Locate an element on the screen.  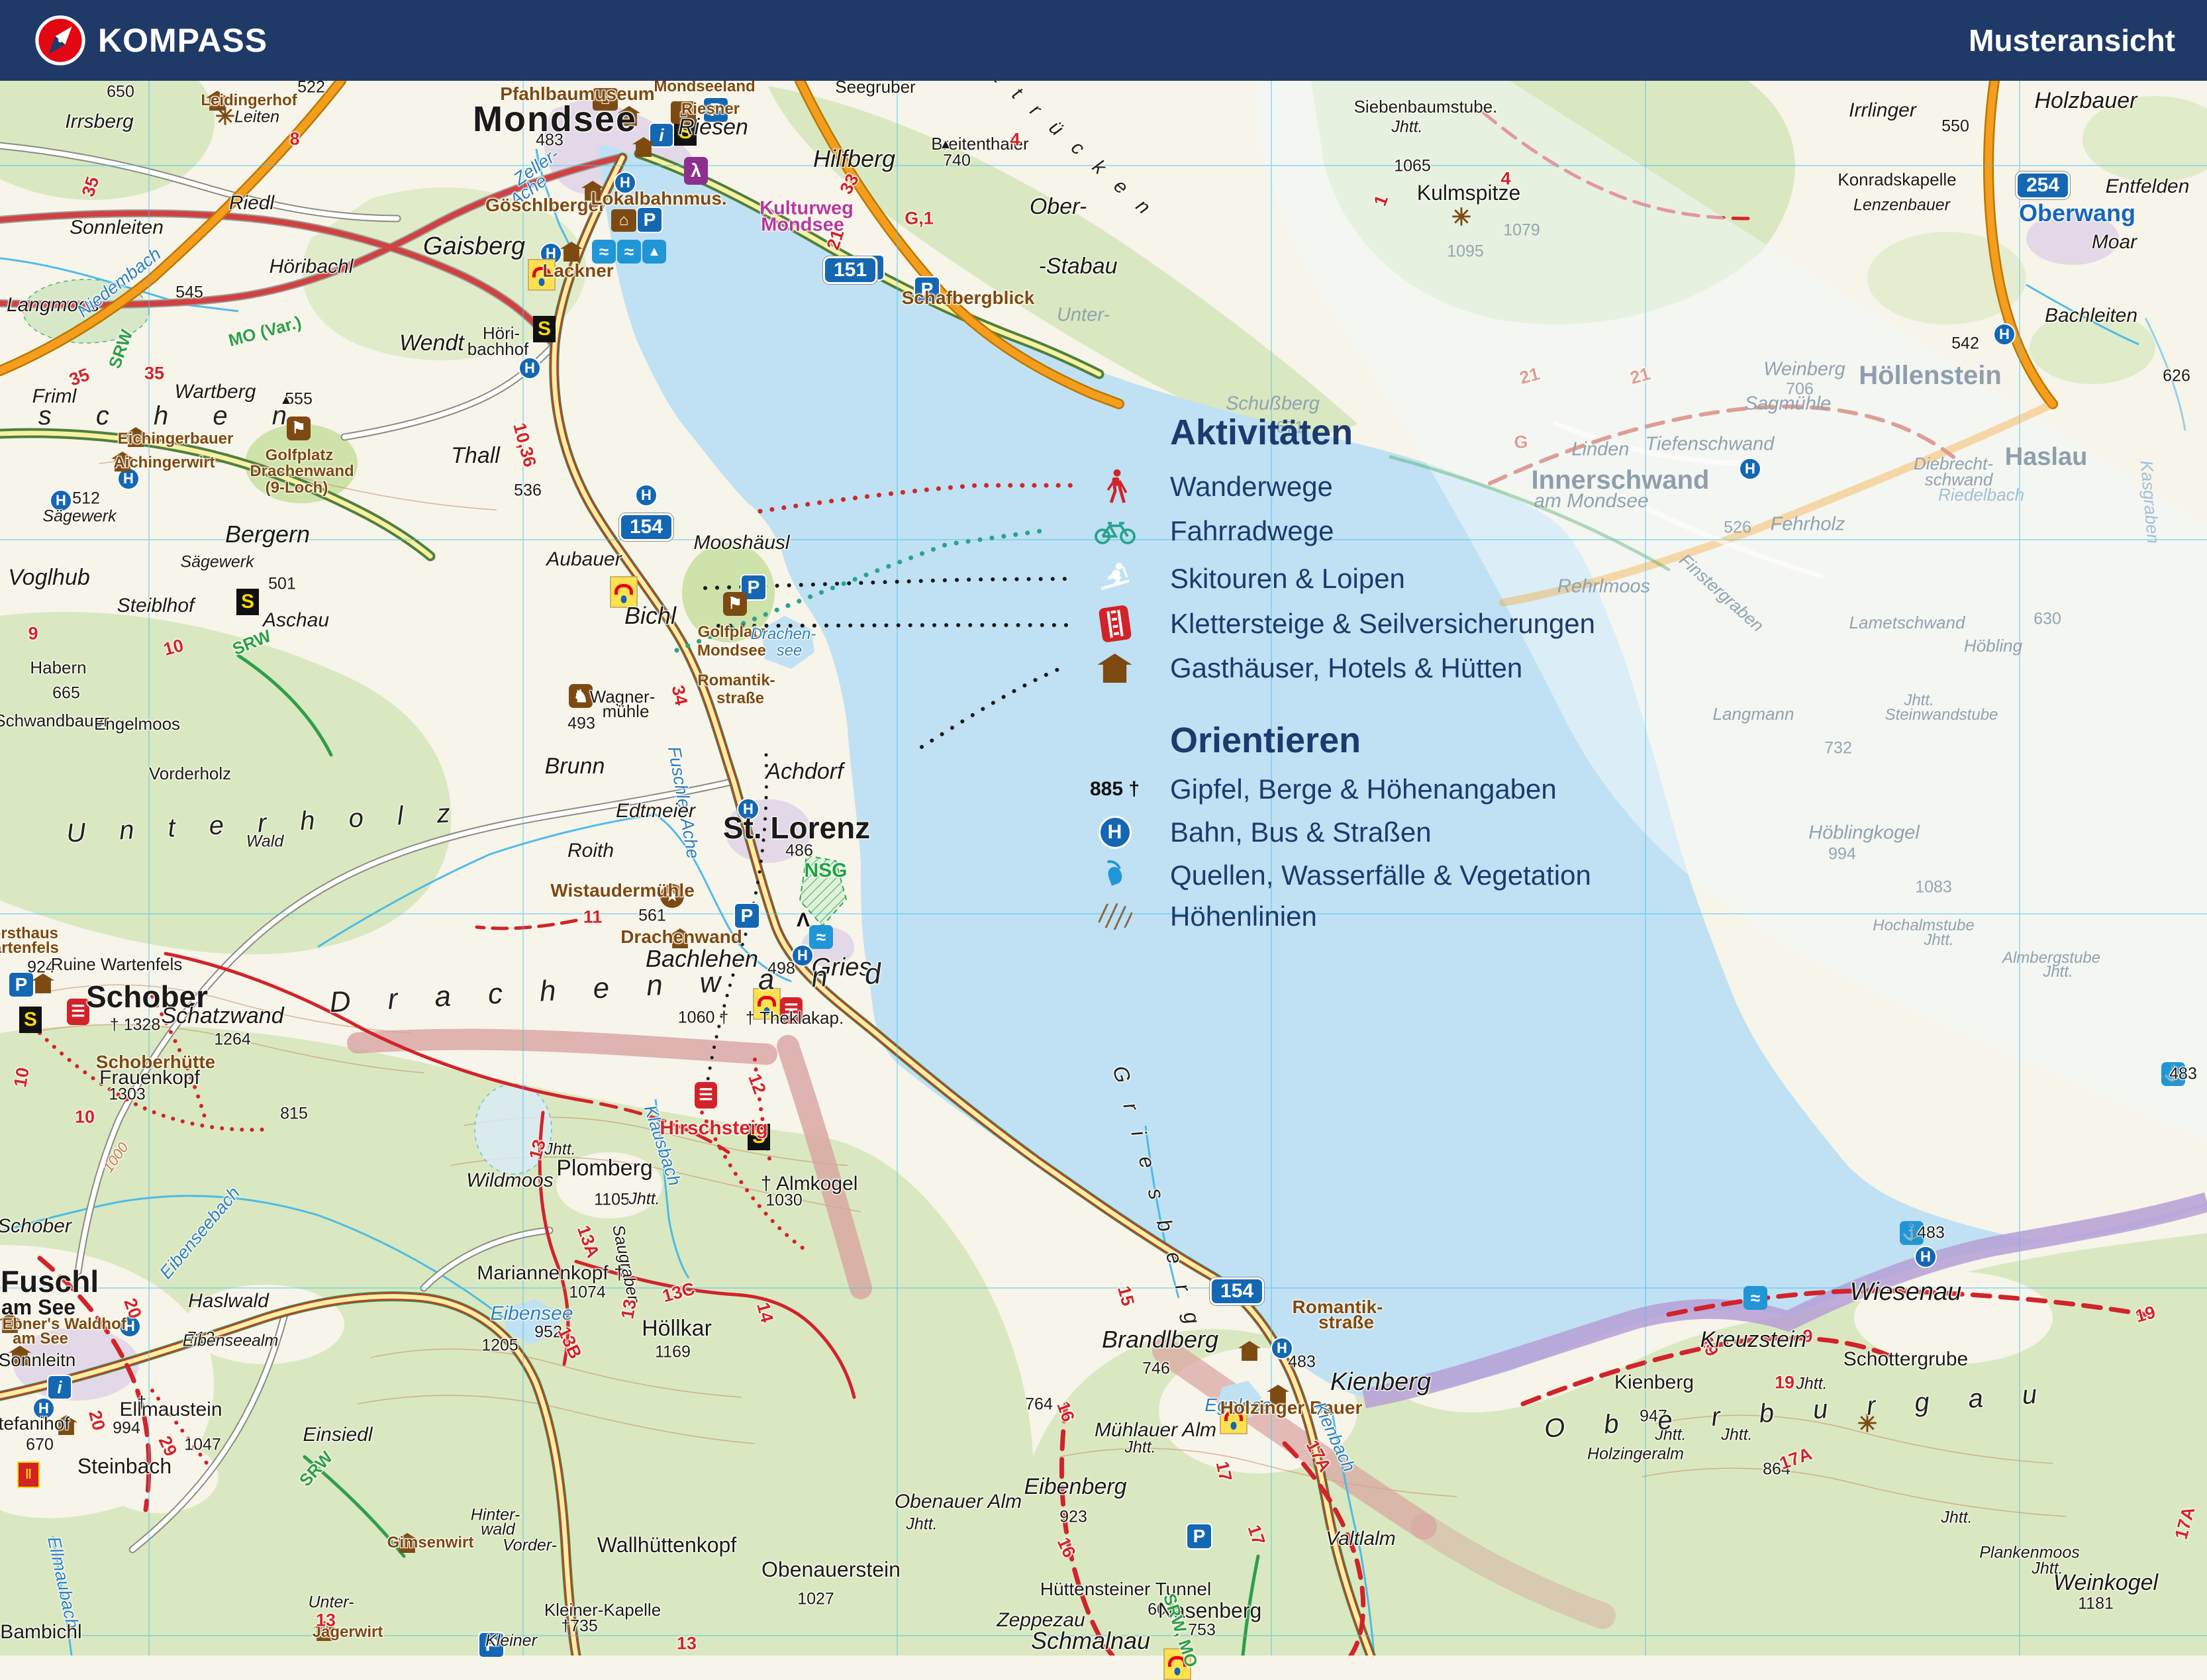
legend-label: Gipfel, Berge & Höhenangaben is located at coordinates (1363, 789).